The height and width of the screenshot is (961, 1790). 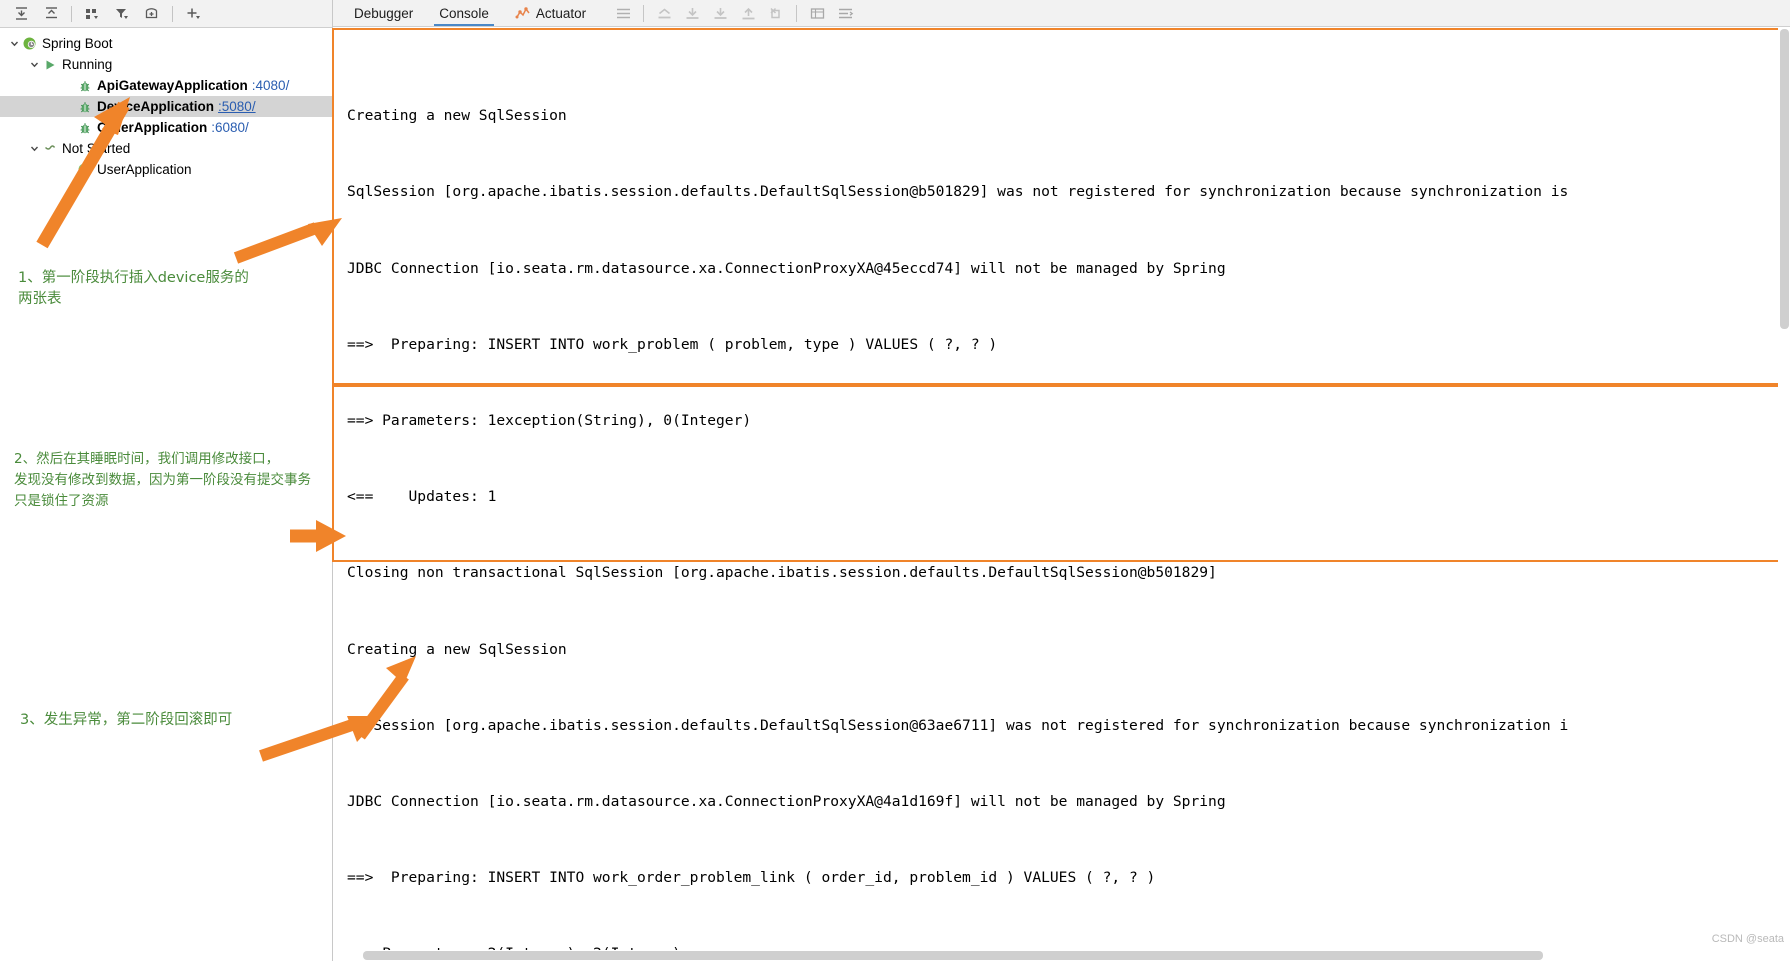 I want to click on tree-node-port-link: :6080/, so click(x=230, y=127).